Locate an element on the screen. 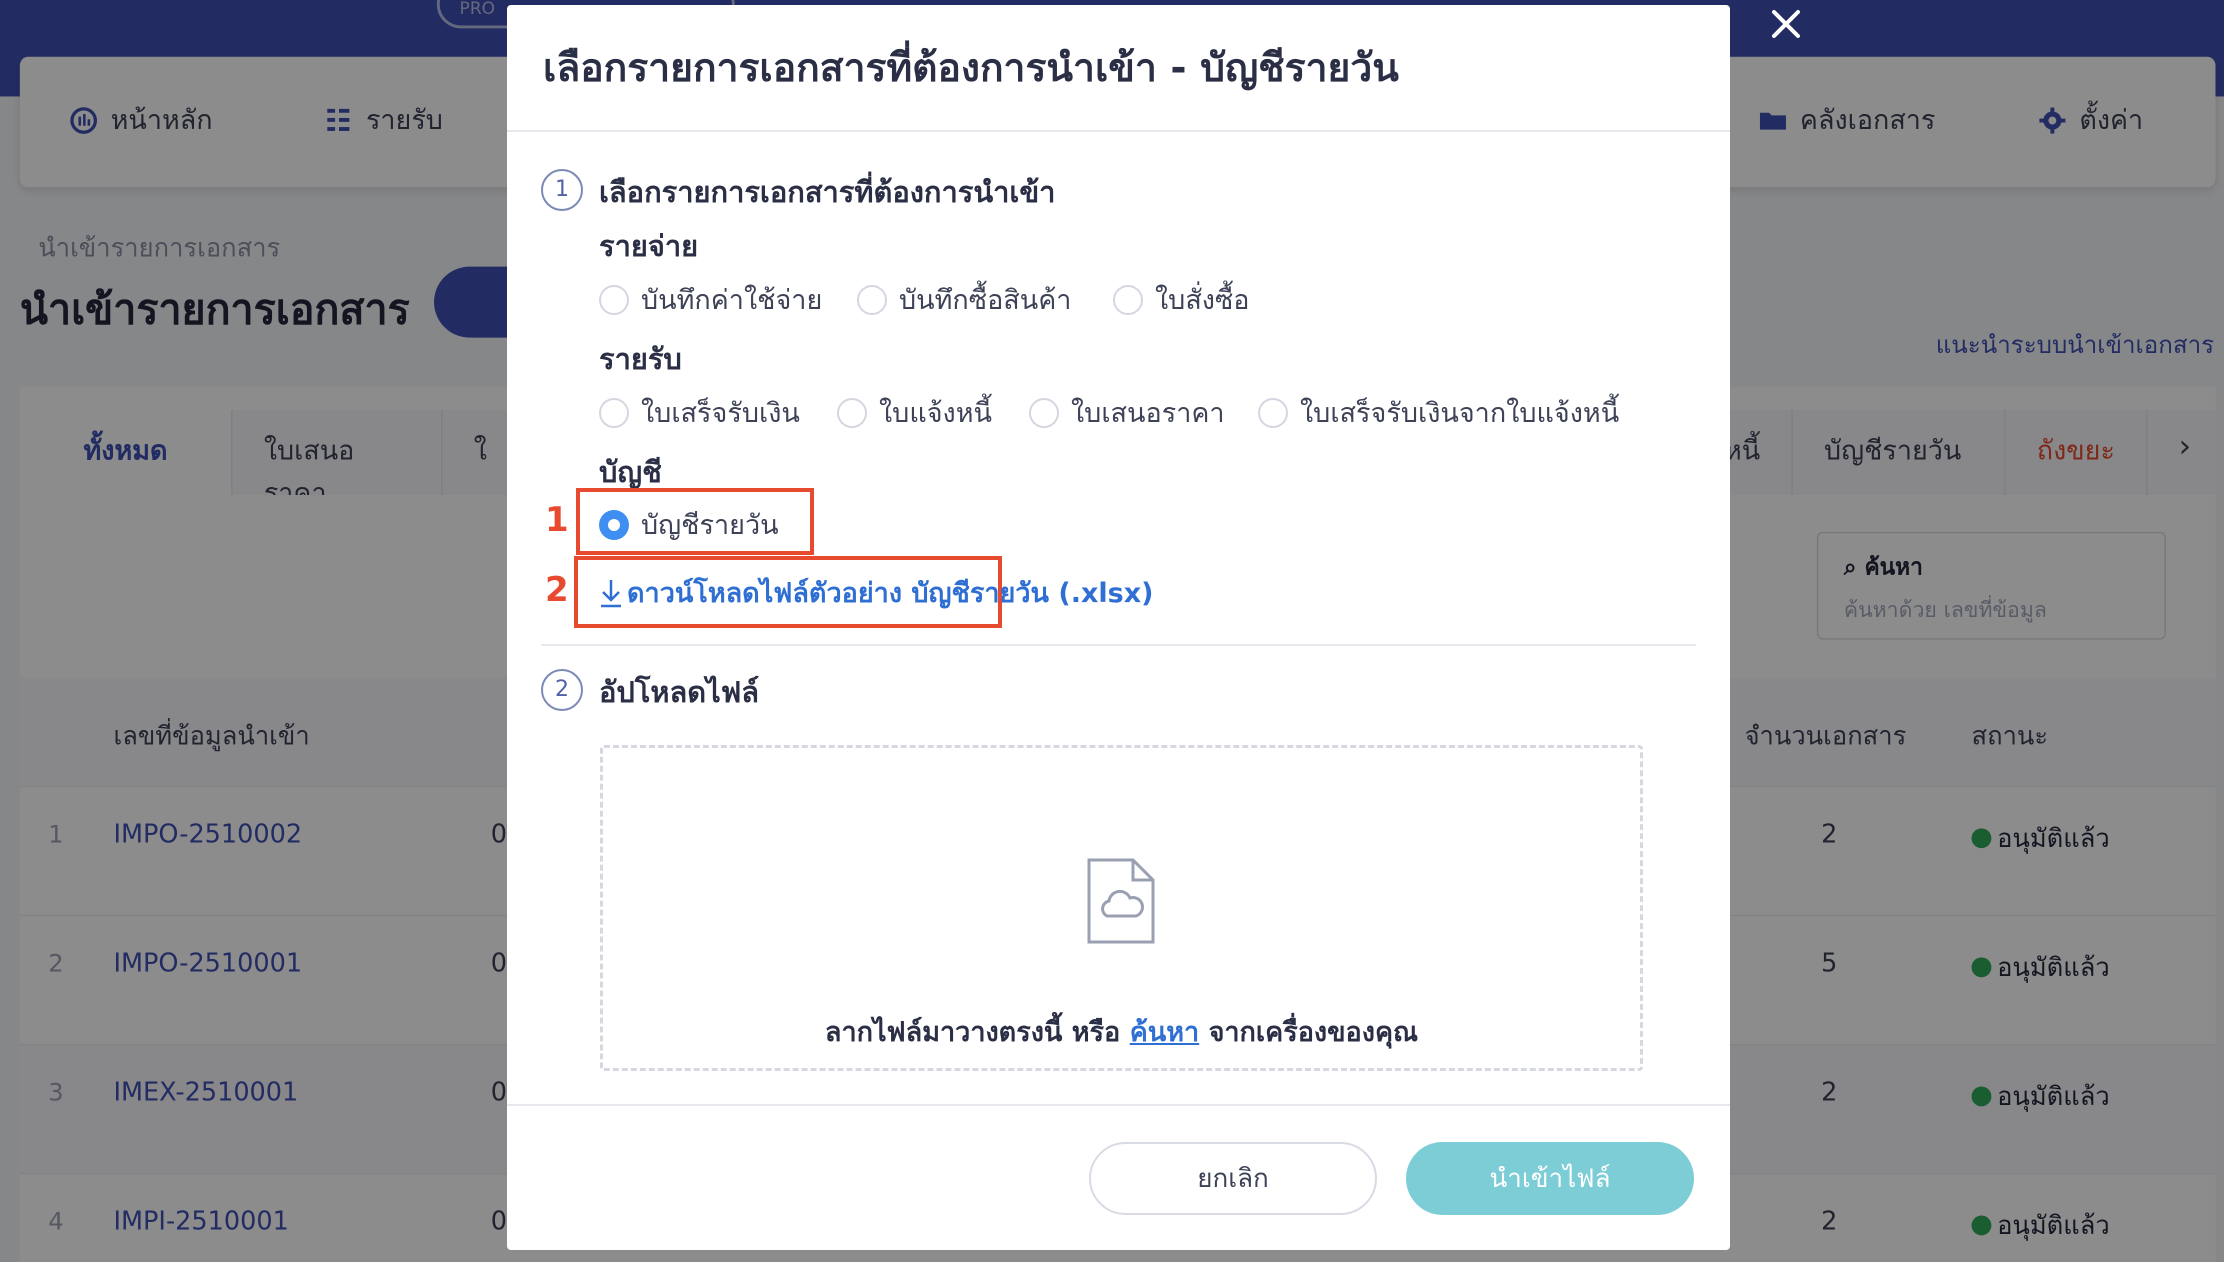 This screenshot has height=1262, width=2224. radio-invoice: ใบแจ้งหนี้ is located at coordinates (914, 412).